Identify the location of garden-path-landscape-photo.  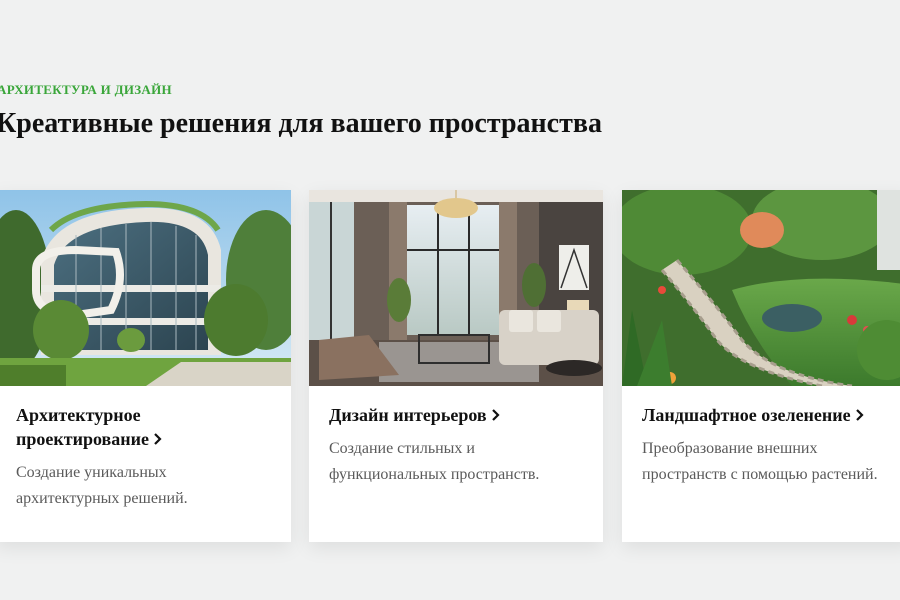
(761, 288).